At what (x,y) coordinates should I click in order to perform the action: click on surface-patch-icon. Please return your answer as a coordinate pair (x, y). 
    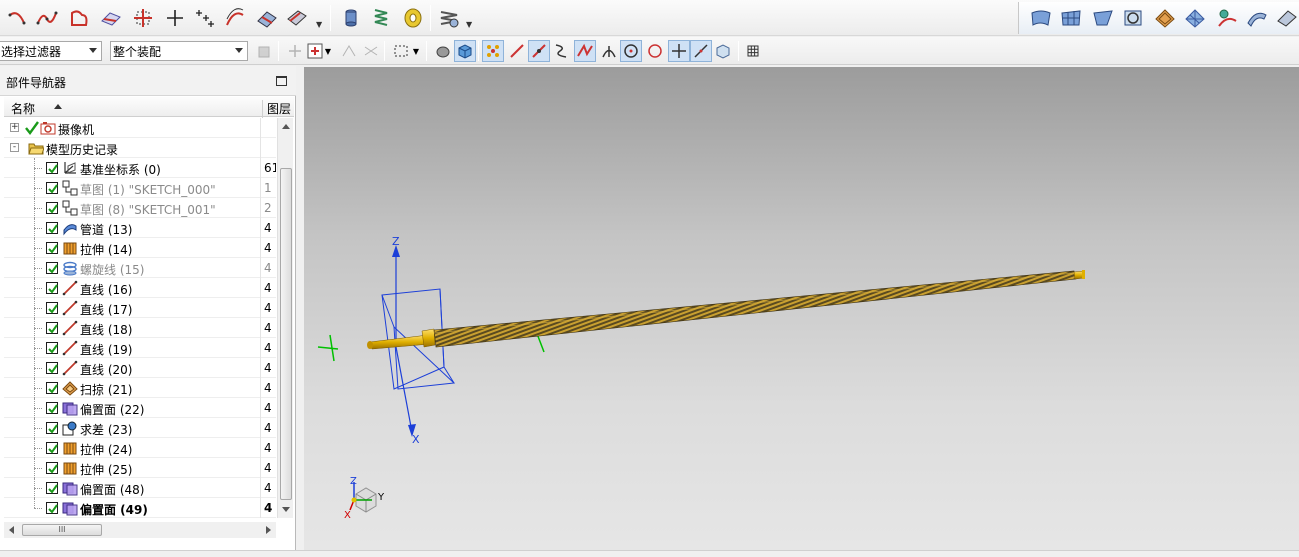
    Looking at the image, I should click on (1041, 18).